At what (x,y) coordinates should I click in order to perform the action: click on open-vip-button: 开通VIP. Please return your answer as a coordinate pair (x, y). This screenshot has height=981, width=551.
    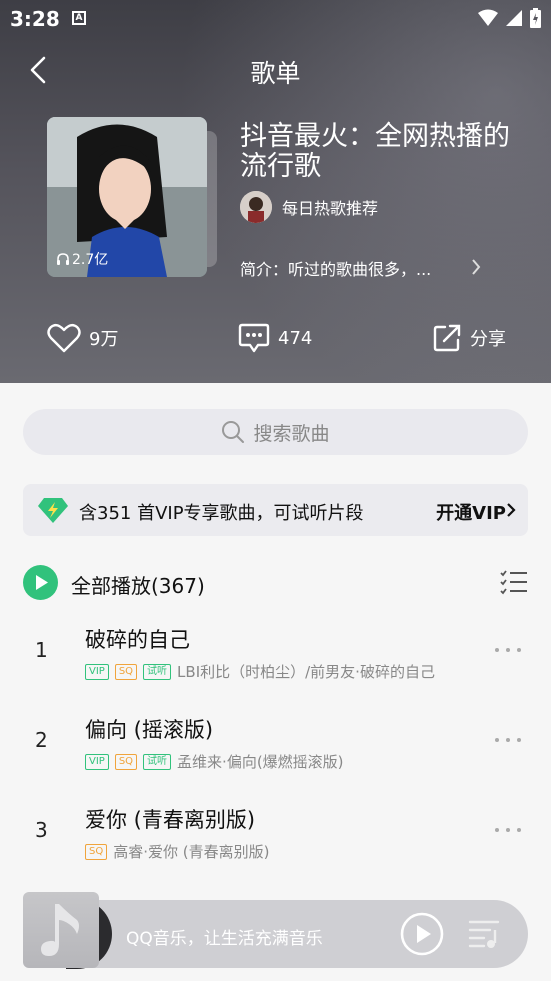
    Looking at the image, I should click on (471, 512).